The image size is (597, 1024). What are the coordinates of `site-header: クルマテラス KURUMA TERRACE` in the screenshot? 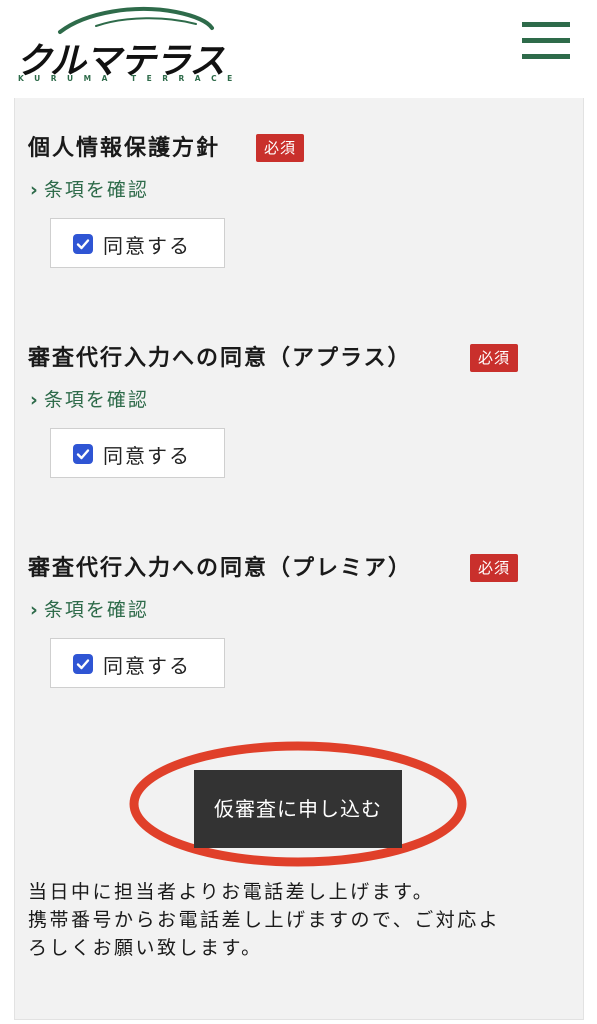 It's located at (298, 49).